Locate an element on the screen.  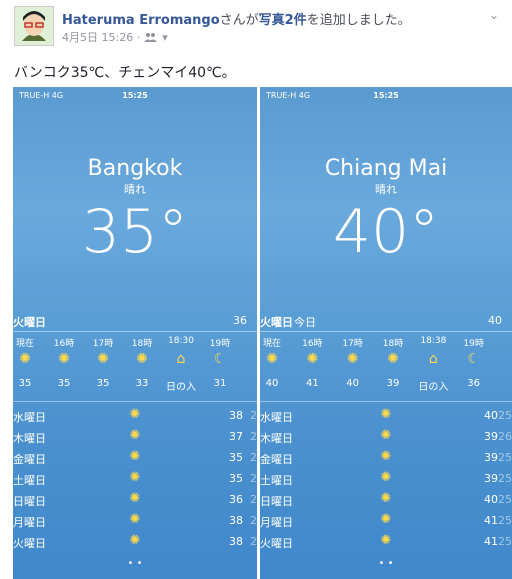
today-high: 40 is located at coordinates (495, 320).